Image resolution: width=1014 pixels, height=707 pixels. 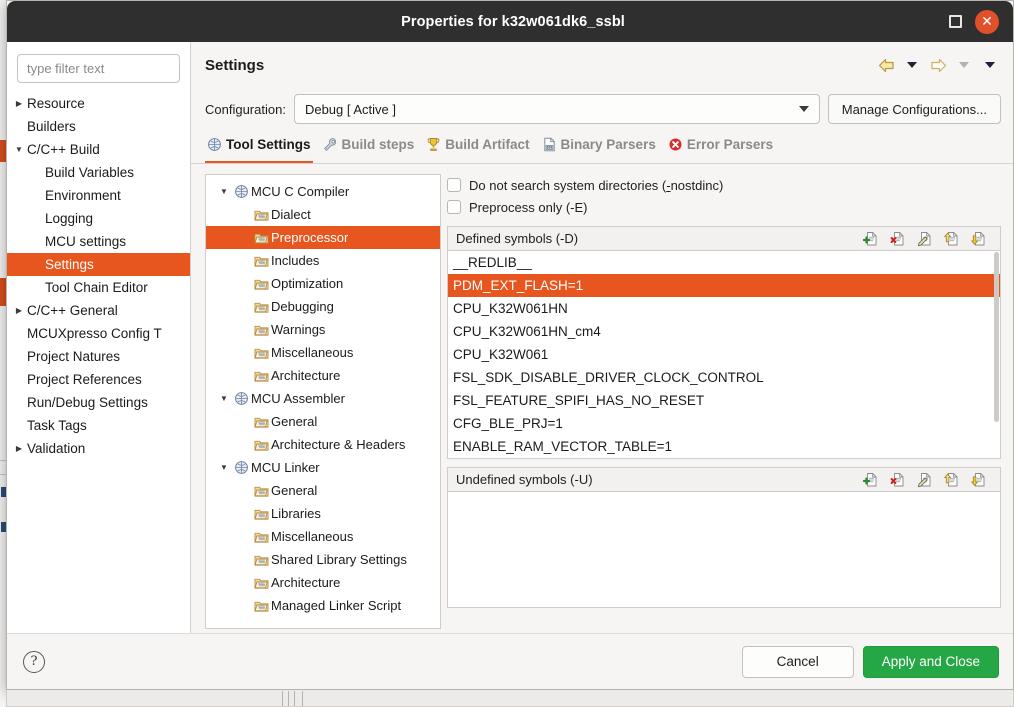 What do you see at coordinates (454, 207) in the screenshot?
I see `preprocess-only-checkbox` at bounding box center [454, 207].